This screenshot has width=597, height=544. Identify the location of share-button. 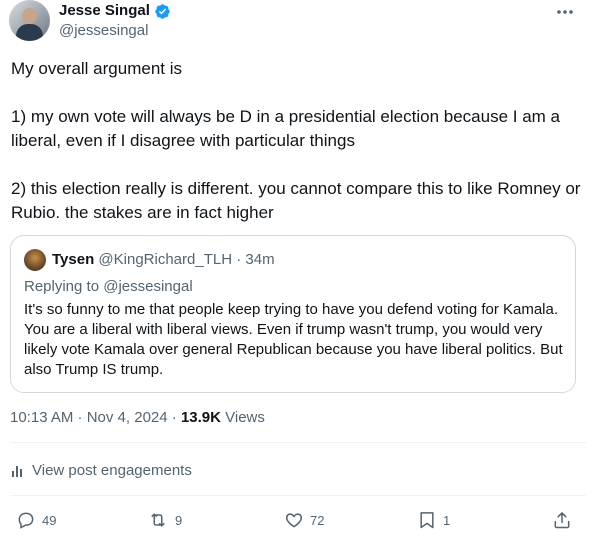
(562, 520).